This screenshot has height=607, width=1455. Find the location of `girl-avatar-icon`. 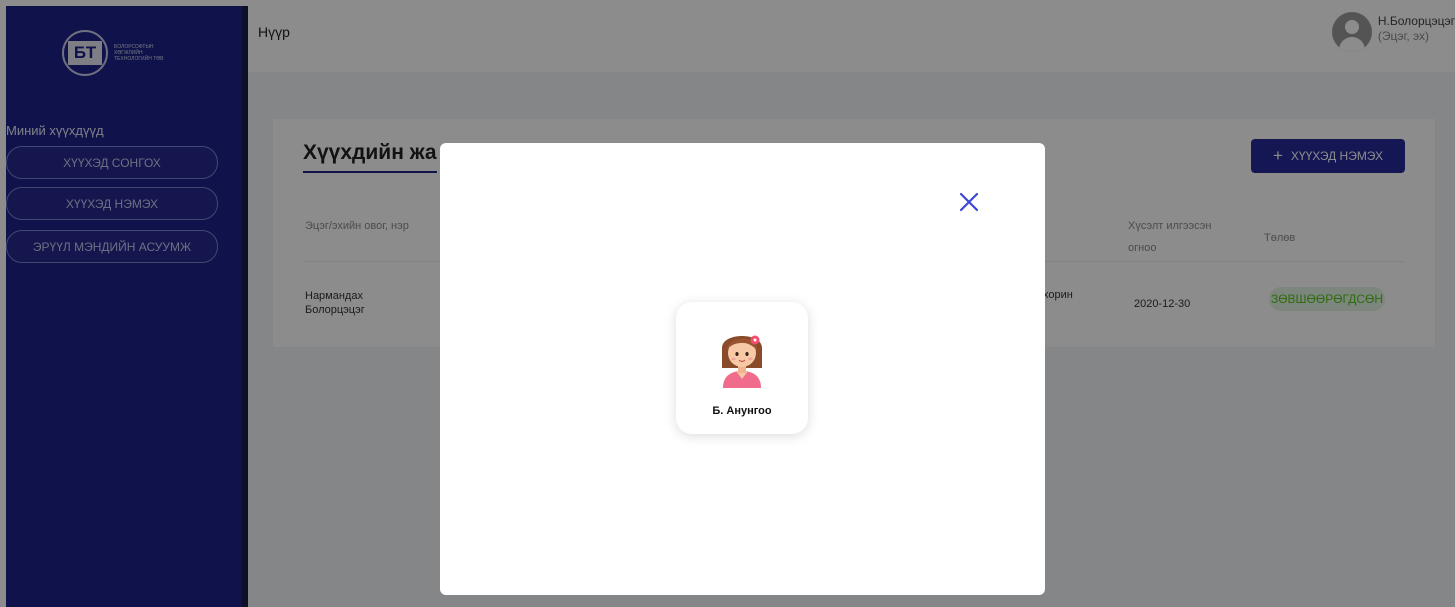

girl-avatar-icon is located at coordinates (742, 361).